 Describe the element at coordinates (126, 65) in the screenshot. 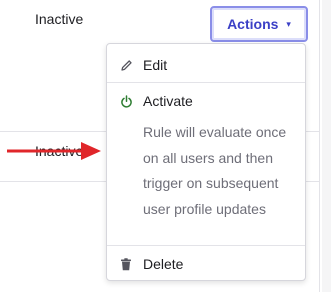

I see `pencil-icon` at that location.